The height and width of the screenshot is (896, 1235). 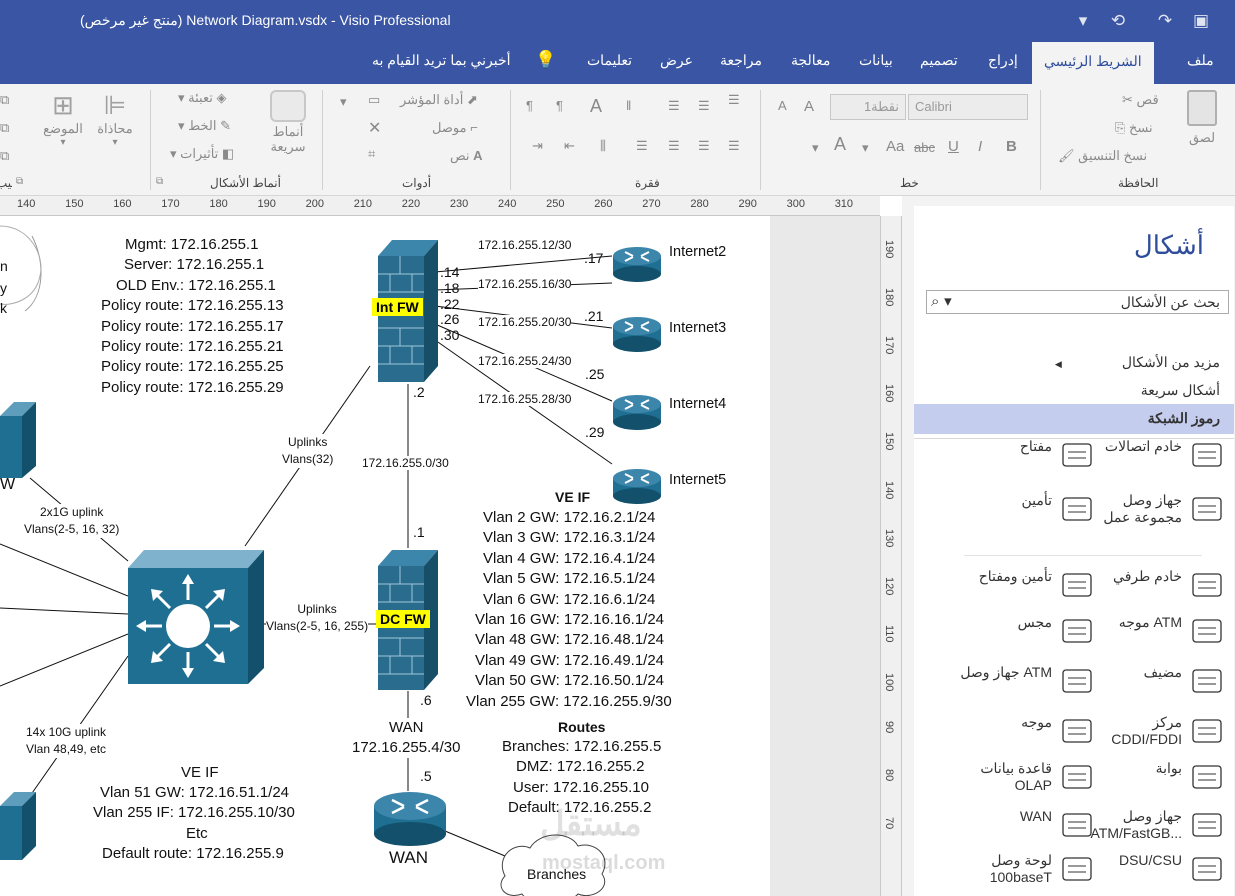 I want to click on font-size-box: 1نقطة, so click(x=868, y=107).